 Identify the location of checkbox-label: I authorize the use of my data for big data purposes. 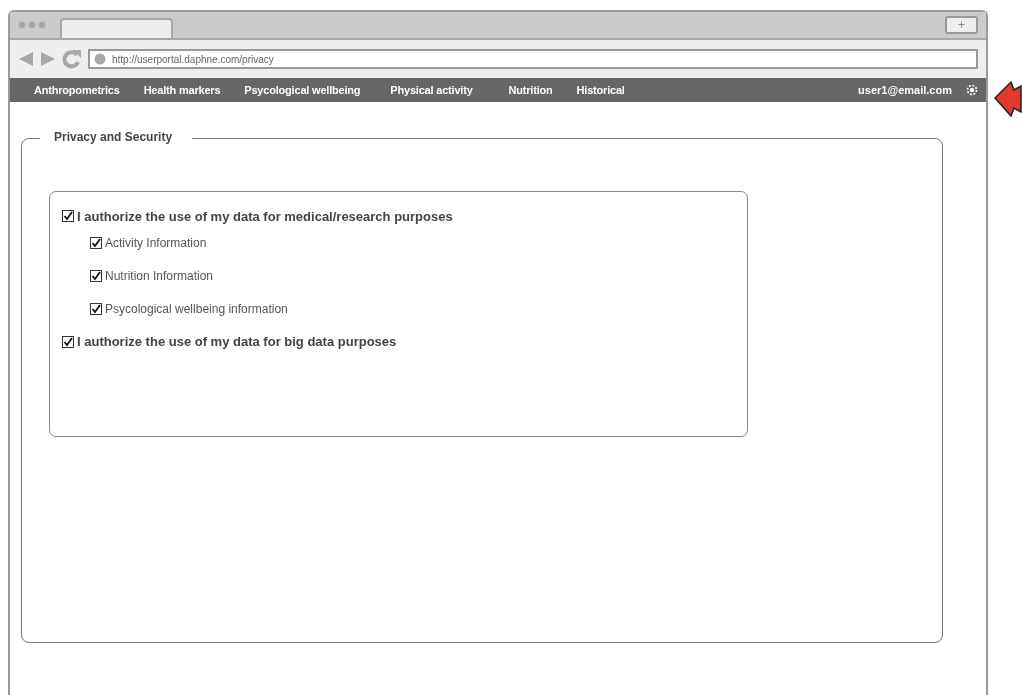
(237, 341).